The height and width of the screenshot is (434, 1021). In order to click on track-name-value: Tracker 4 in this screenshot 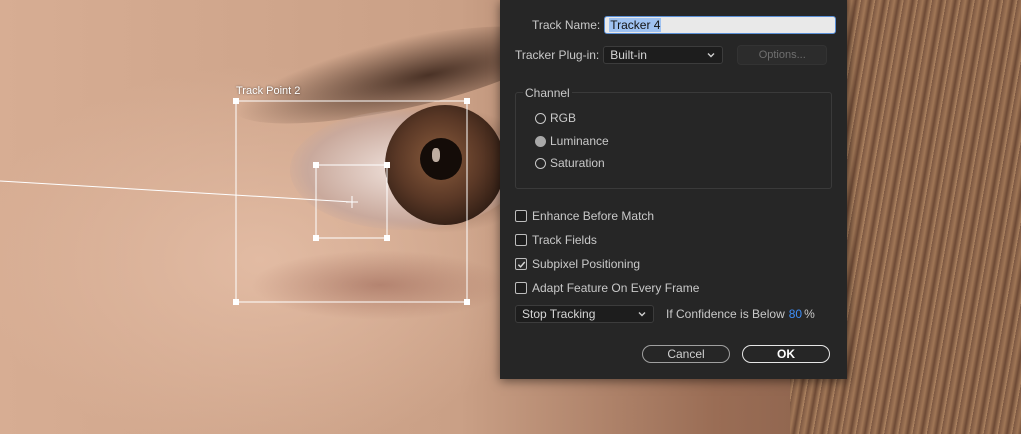, I will do `click(635, 25)`.